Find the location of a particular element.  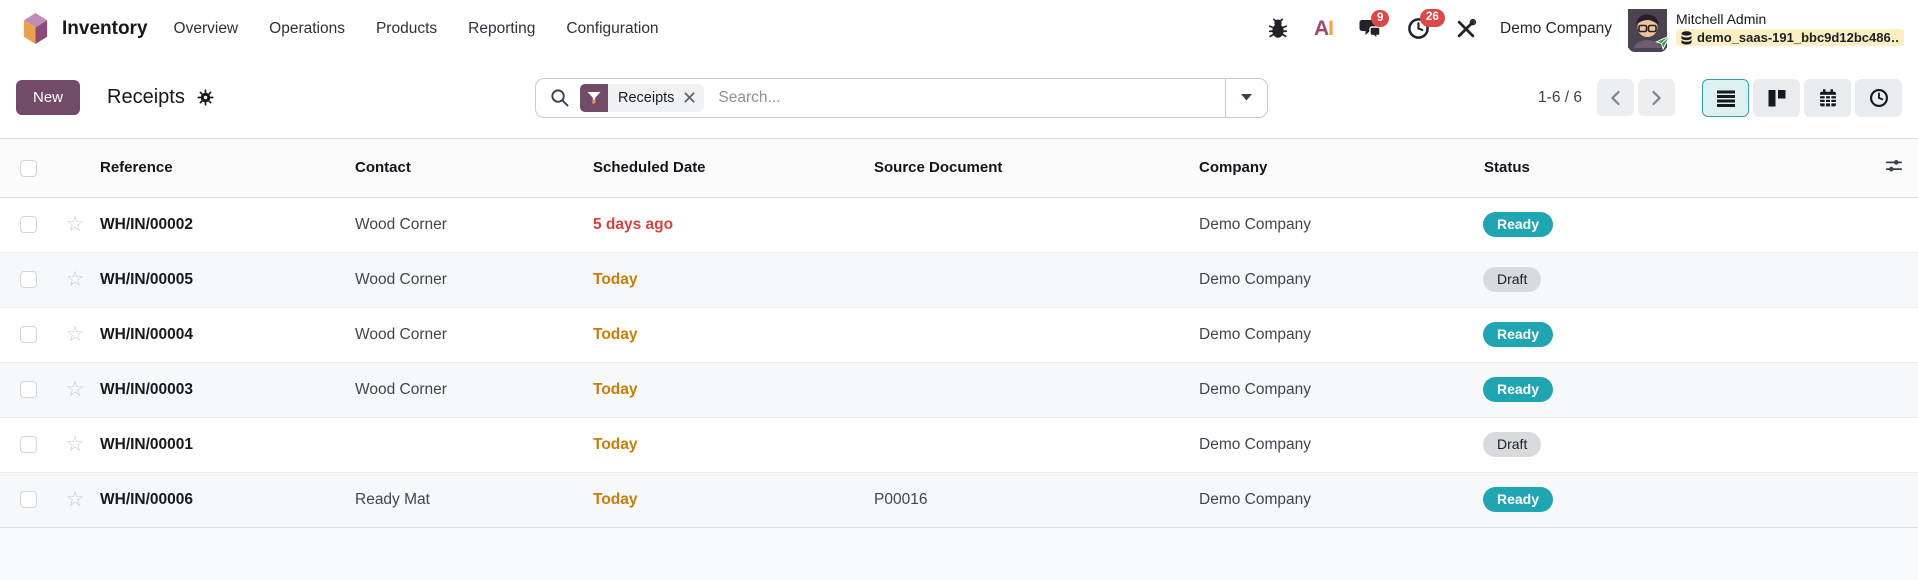

select-all-checkbox is located at coordinates (28, 168).